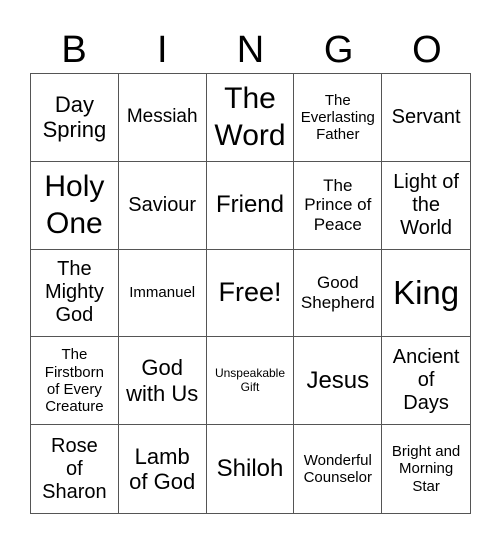 The height and width of the screenshot is (544, 500). What do you see at coordinates (338, 293) in the screenshot?
I see `bingo-cell: Good Shepherd` at bounding box center [338, 293].